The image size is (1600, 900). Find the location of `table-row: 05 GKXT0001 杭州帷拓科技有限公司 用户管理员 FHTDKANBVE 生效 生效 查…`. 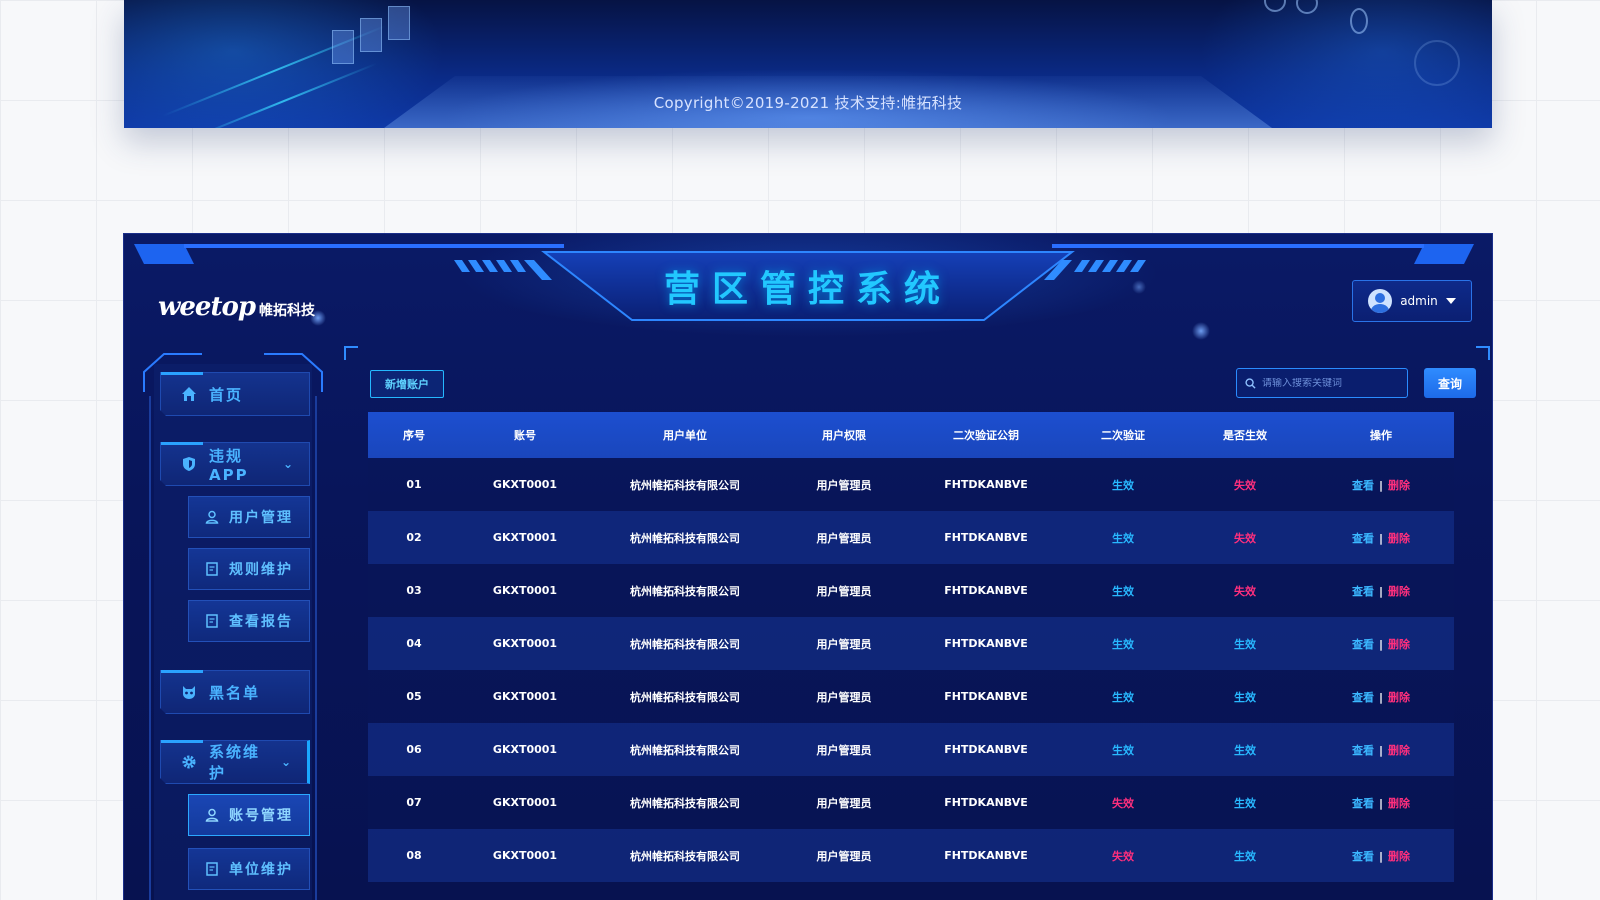

table-row: 05 GKXT0001 杭州帷拓科技有限公司 用户管理员 FHTDKANBVE 生效 生效 查… is located at coordinates (911, 696).